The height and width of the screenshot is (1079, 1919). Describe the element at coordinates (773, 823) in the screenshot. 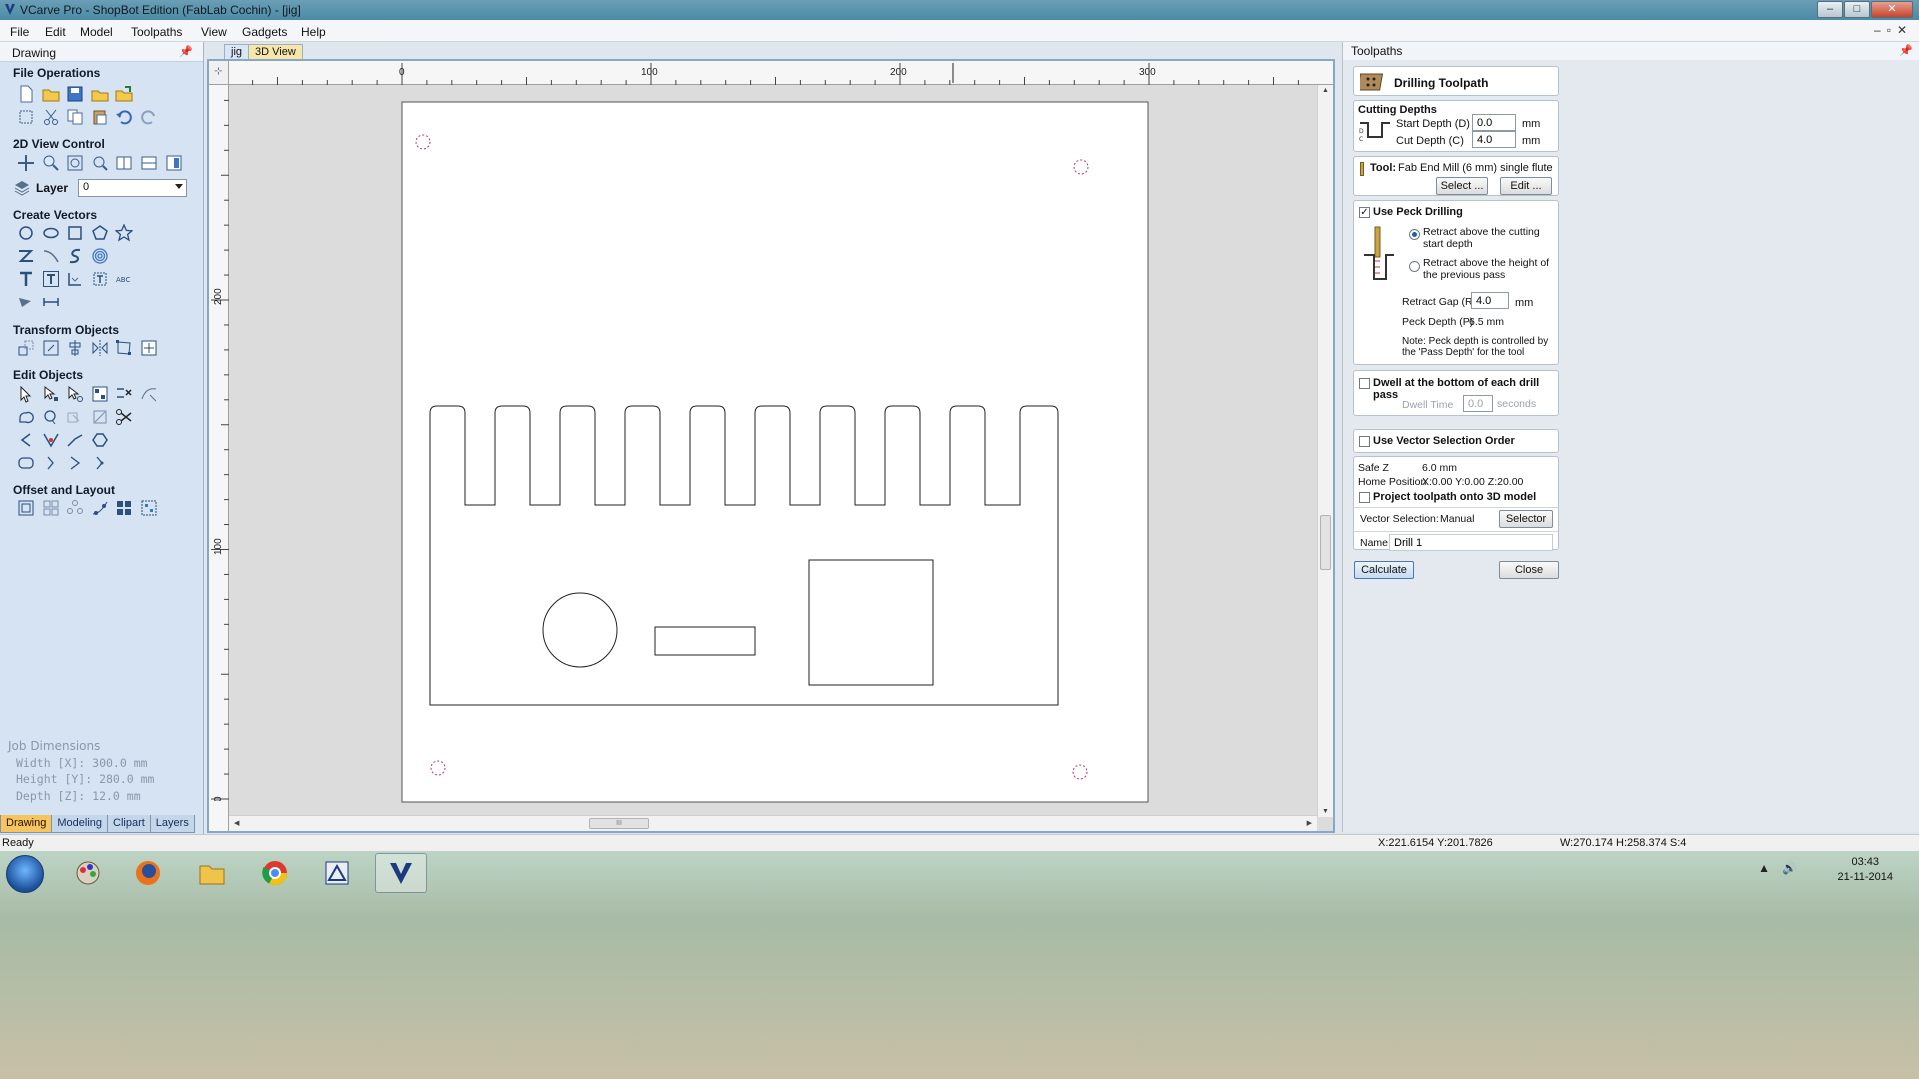

I see `horizontal-scrollbar: ◀ III ▶` at that location.